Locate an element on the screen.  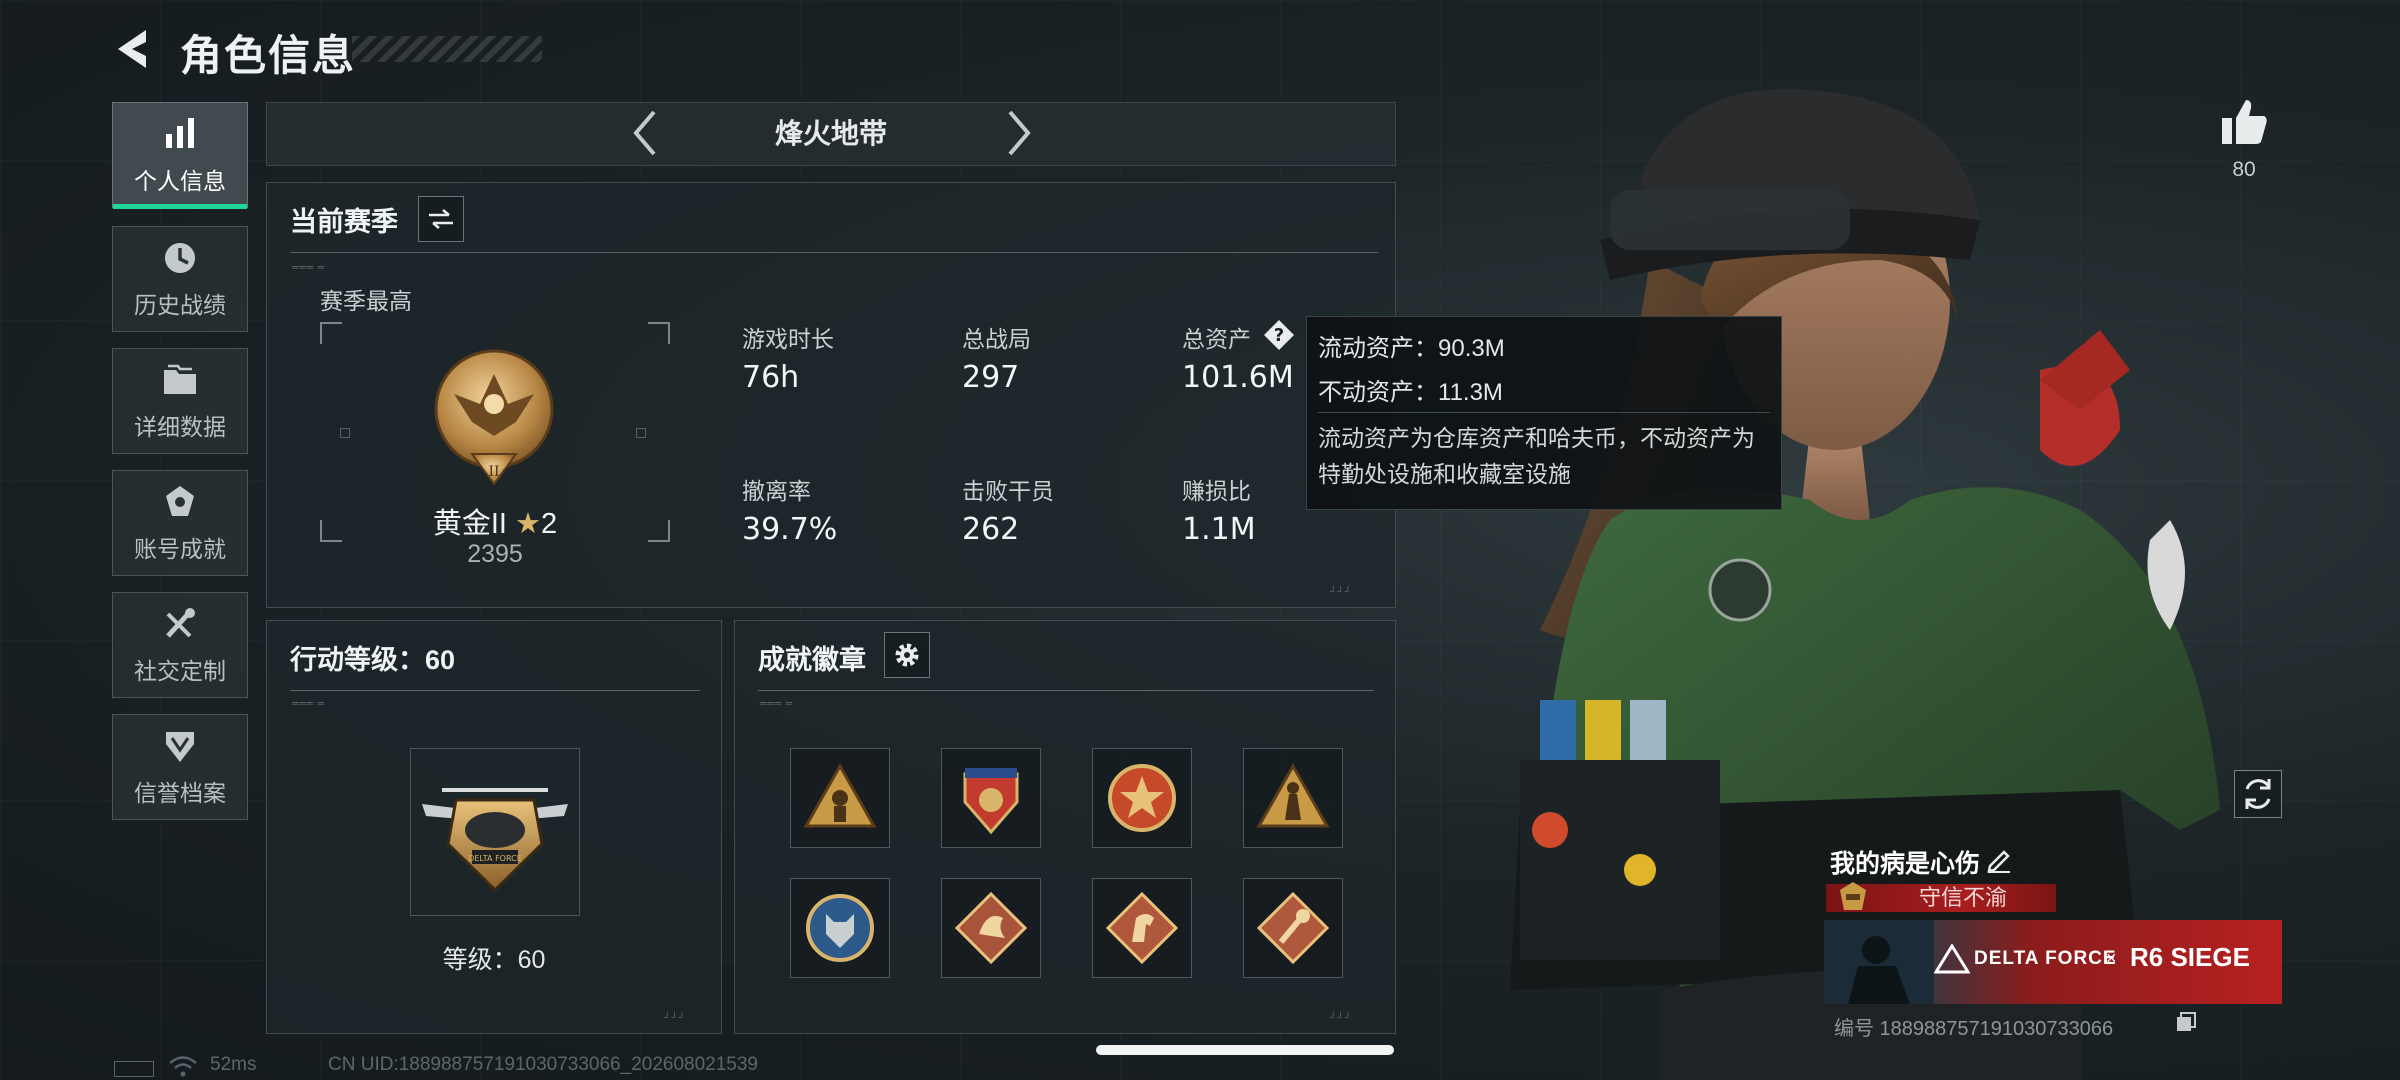
stat-label-assets: 总资产 is located at coordinates (1216, 339).